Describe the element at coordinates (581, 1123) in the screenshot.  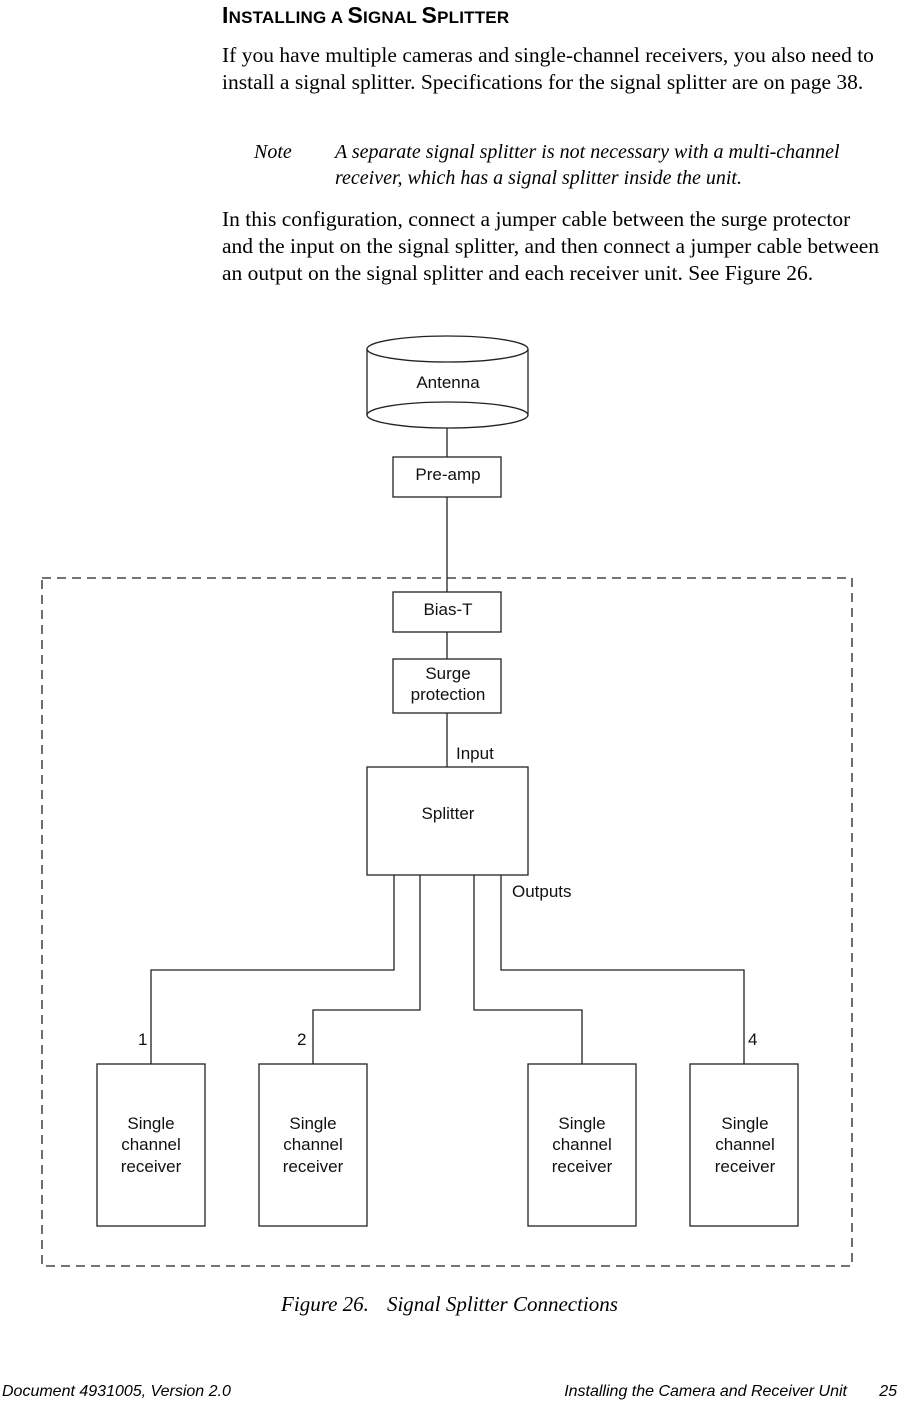
I see `receiver-3-line1: Single` at that location.